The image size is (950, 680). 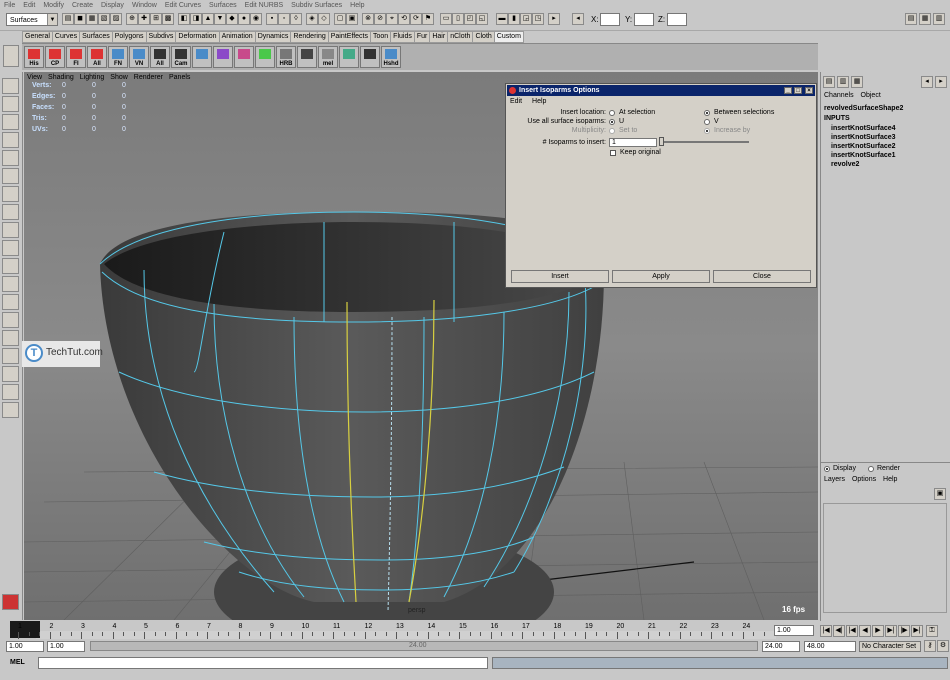 I want to click on toolbar-tool-icon: ▸, so click(x=554, y=19).